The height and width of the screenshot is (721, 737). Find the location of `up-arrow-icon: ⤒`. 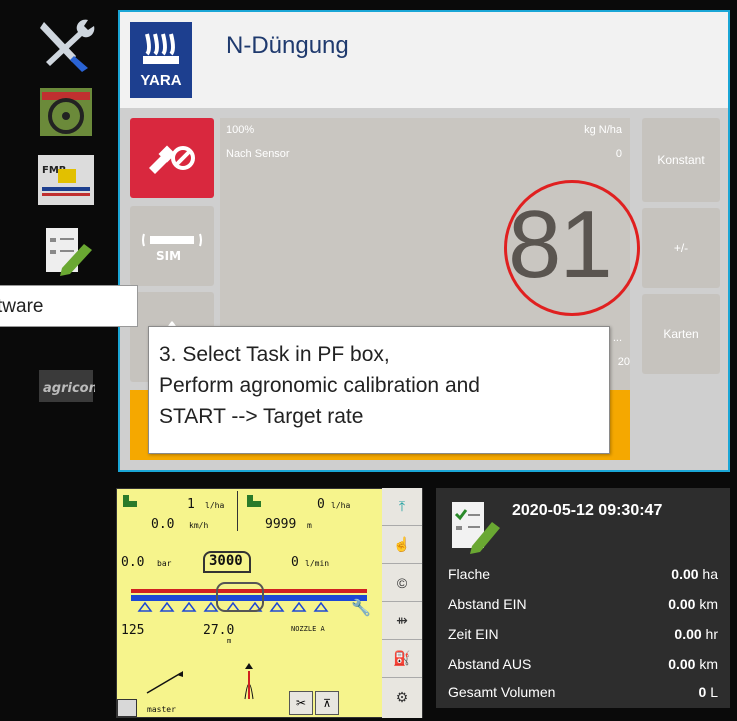

up-arrow-icon: ⤒ is located at coordinates (402, 506).